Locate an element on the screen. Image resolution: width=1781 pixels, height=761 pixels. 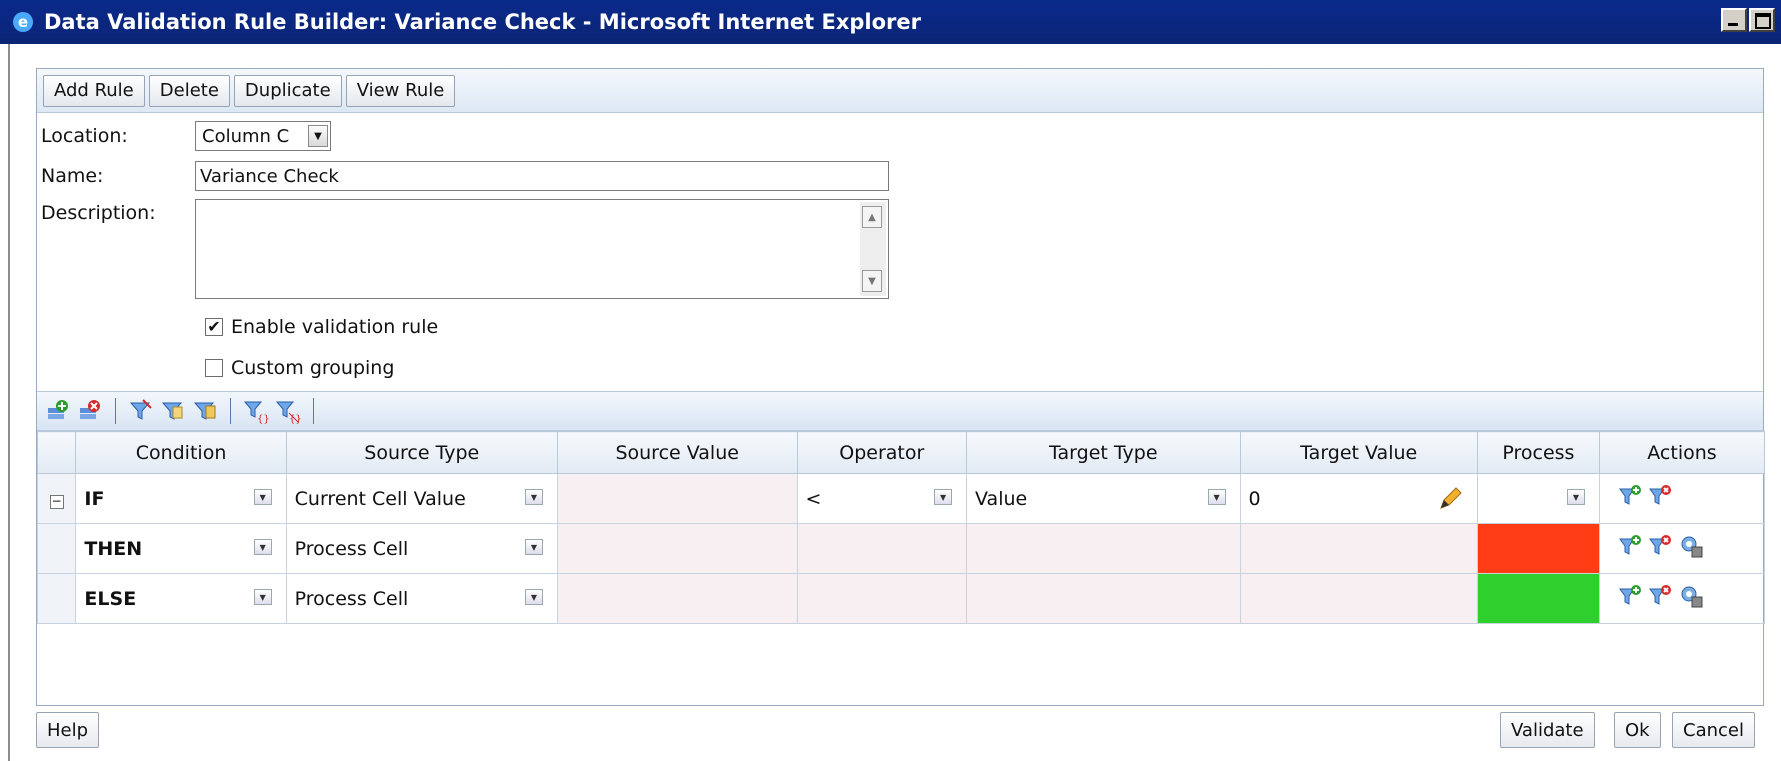
table-row: − IF ▼ Current Cell Value ▼ < ▼ Value ▼ 0 ▼ is located at coordinates (901, 498).